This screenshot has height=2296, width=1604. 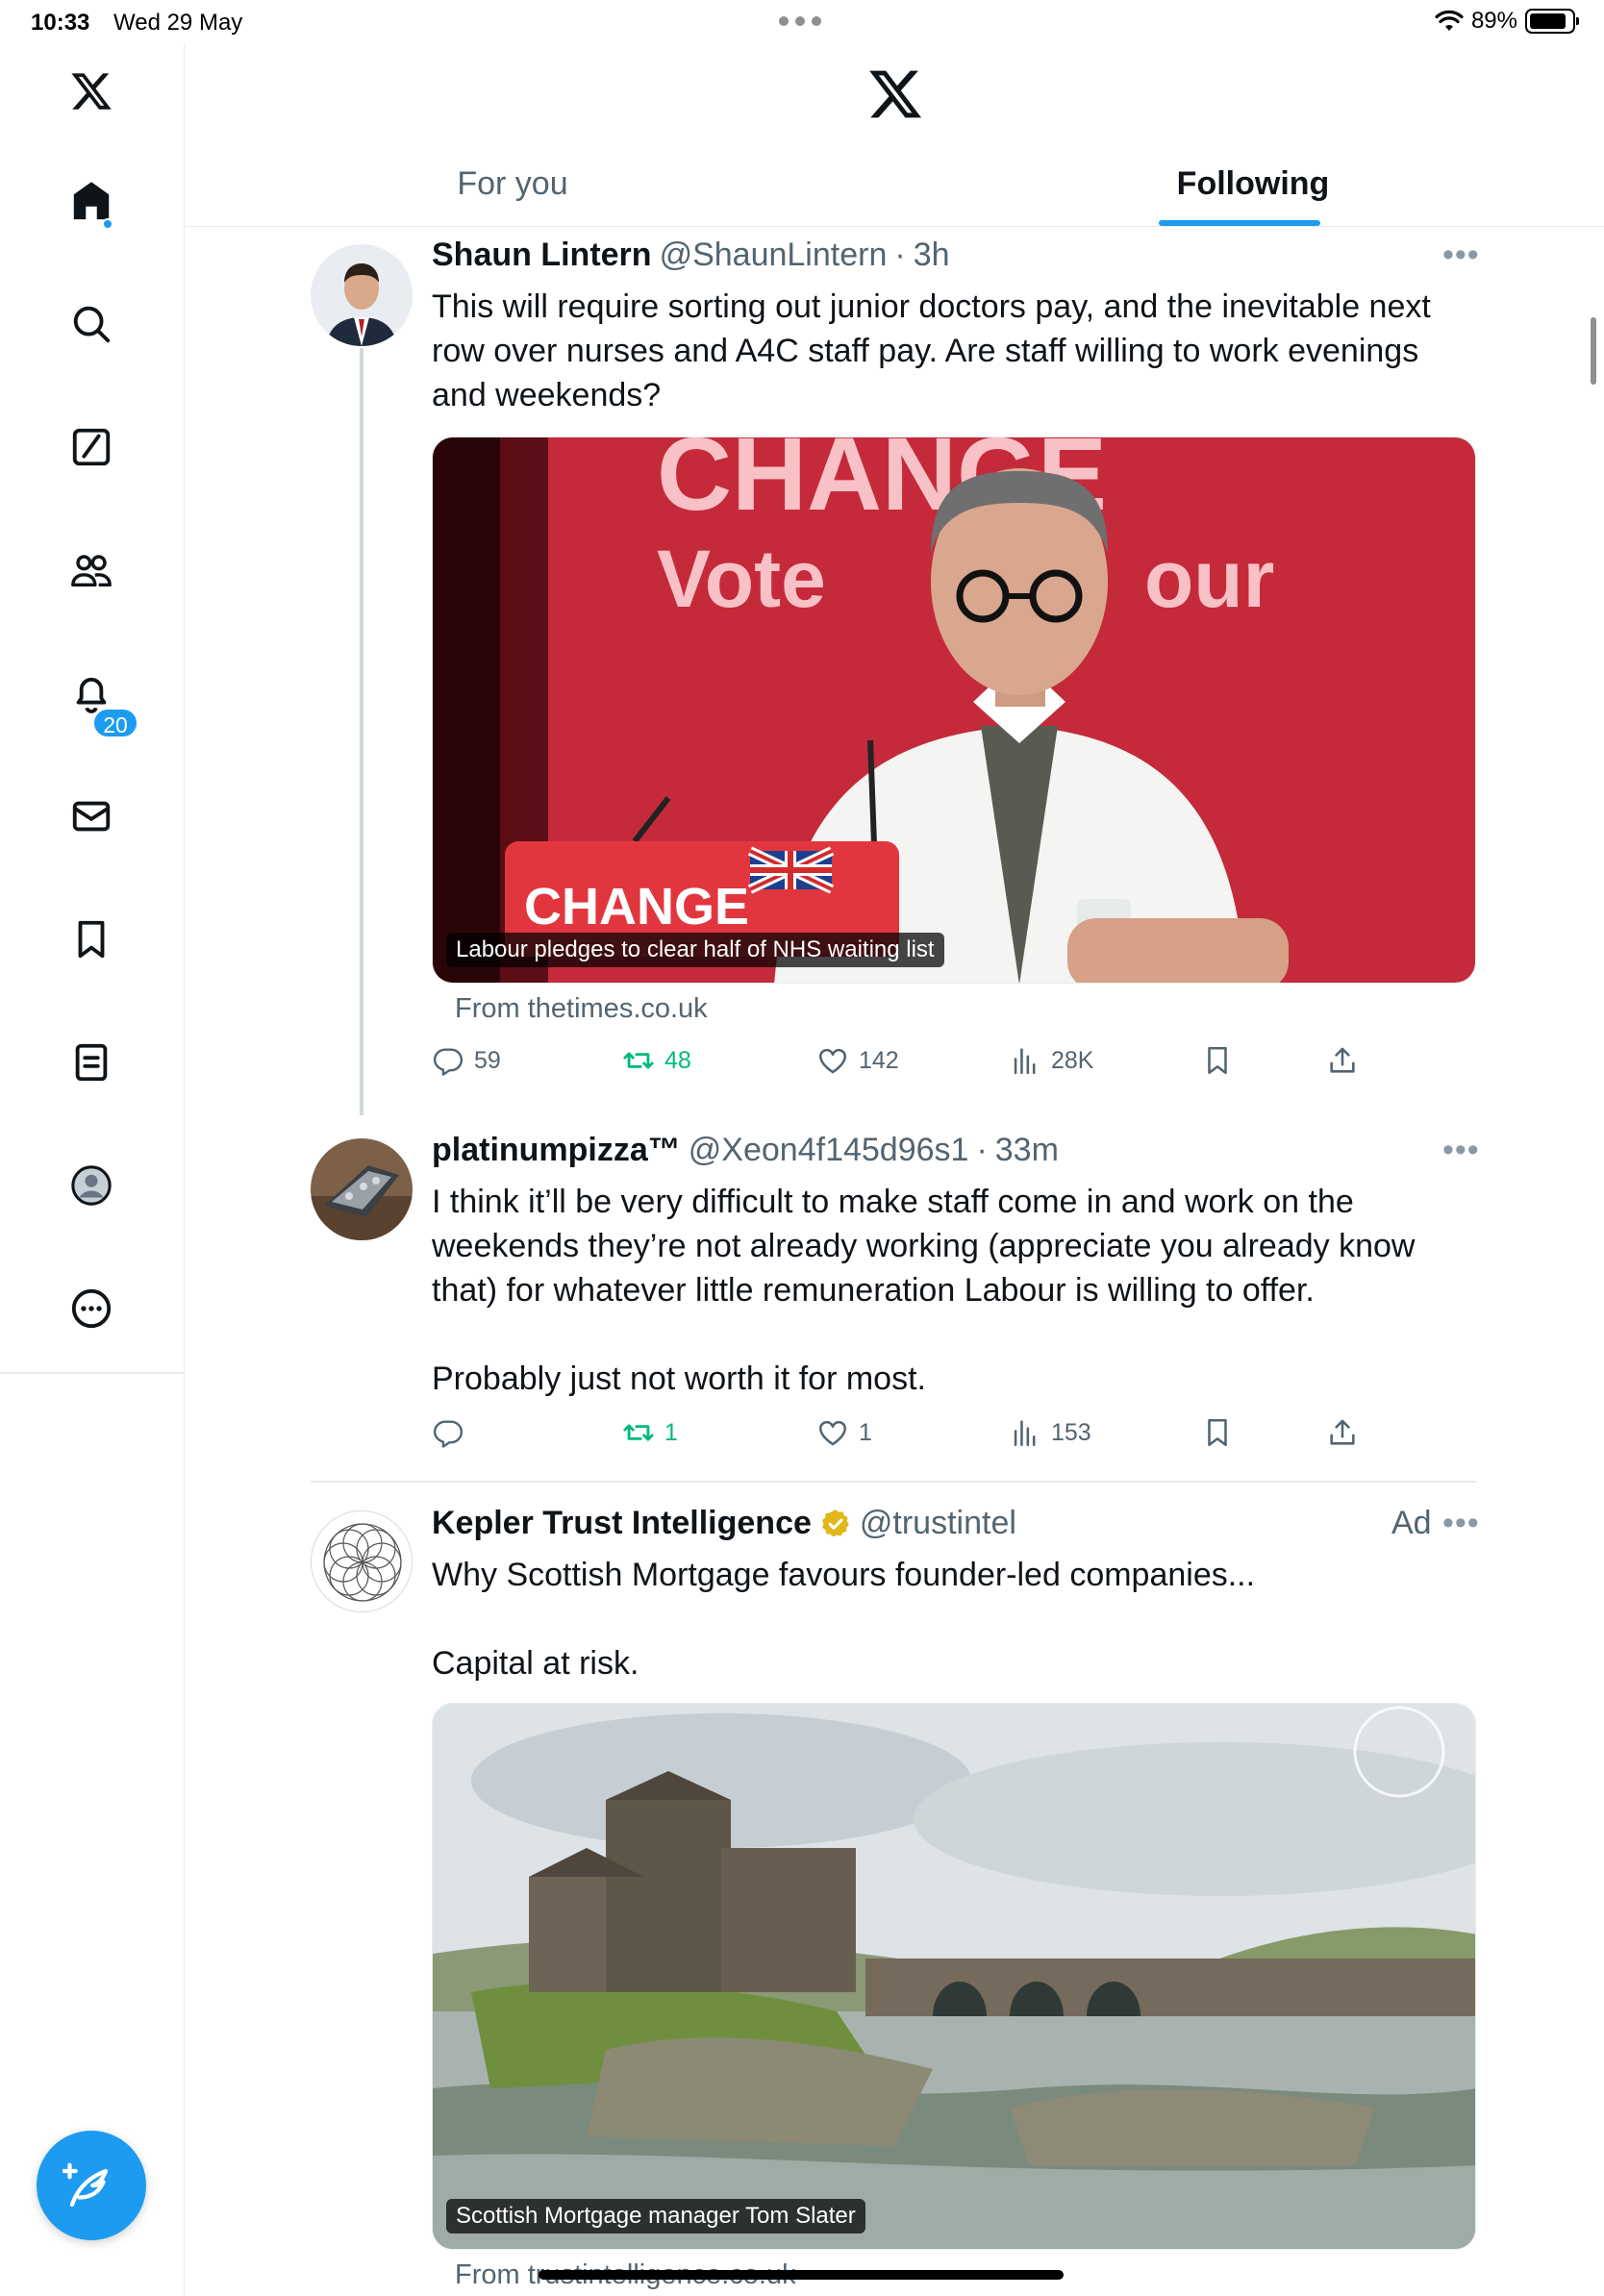 What do you see at coordinates (512, 185) in the screenshot?
I see `tab-for-you: For you` at bounding box center [512, 185].